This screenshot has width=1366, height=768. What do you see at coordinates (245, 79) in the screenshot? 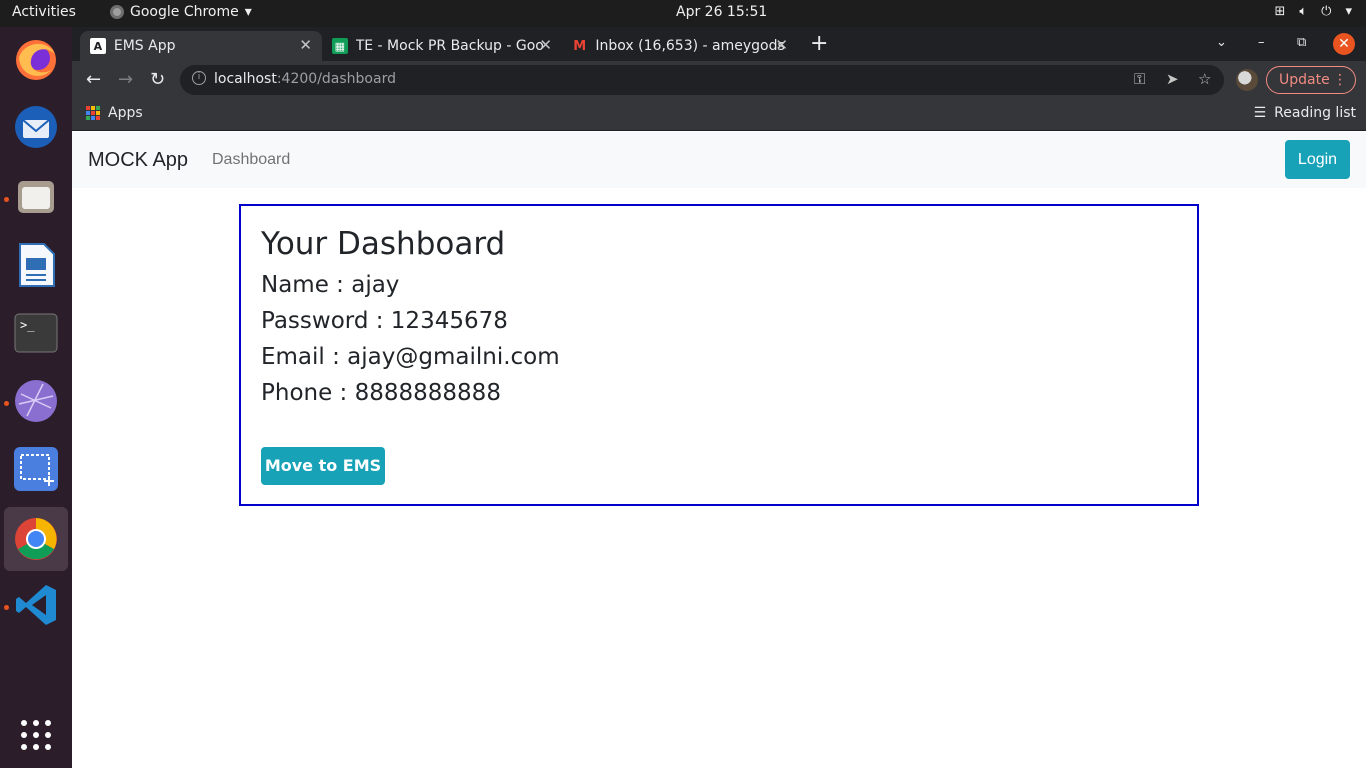
I see `url-host: localhost` at bounding box center [245, 79].